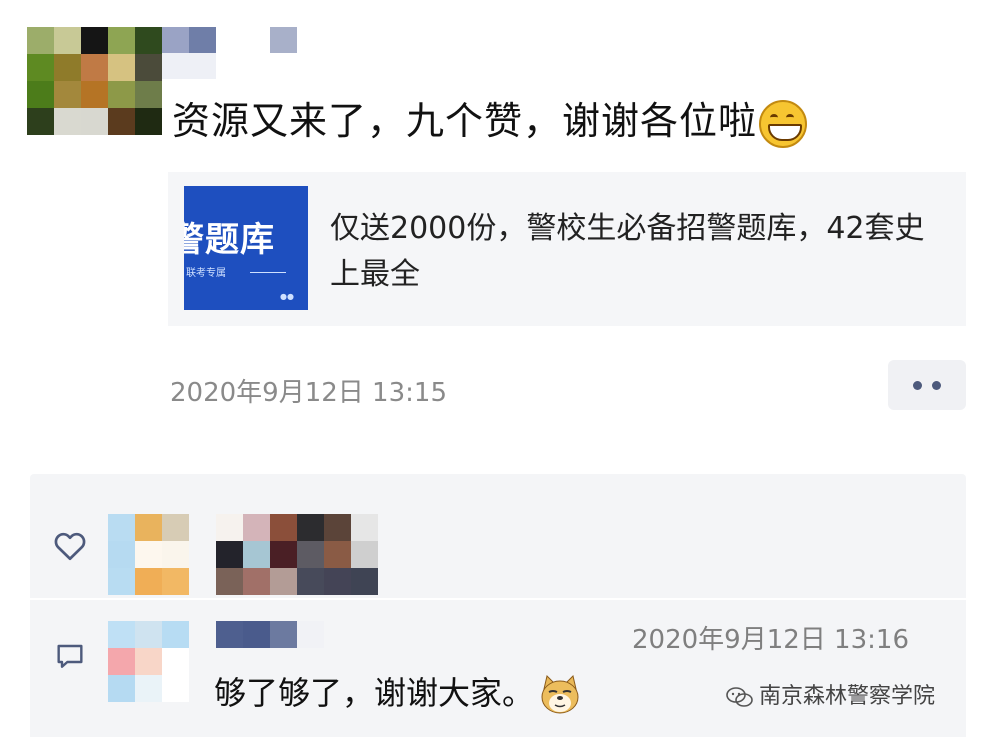 The height and width of the screenshot is (737, 996). Describe the element at coordinates (847, 696) in the screenshot. I see `watermark-text: 南京森林警察学院` at that location.